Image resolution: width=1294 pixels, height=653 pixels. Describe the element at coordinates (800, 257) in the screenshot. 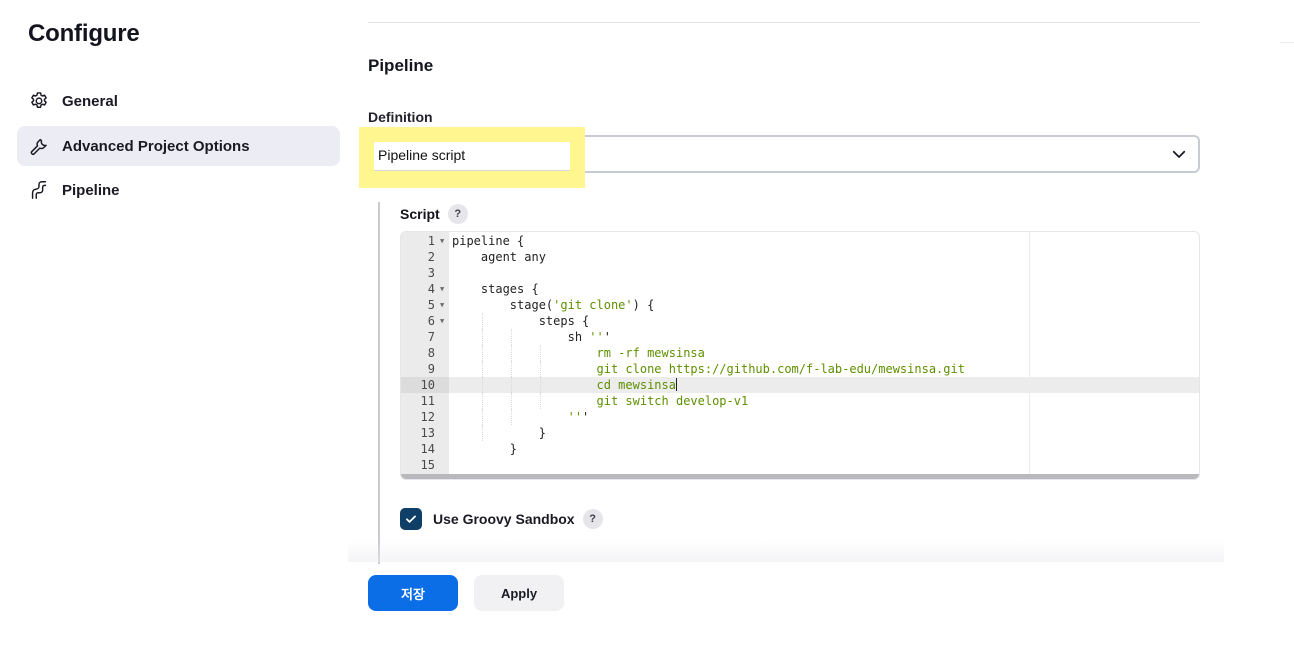

I see `code-line: 2 agent any` at that location.